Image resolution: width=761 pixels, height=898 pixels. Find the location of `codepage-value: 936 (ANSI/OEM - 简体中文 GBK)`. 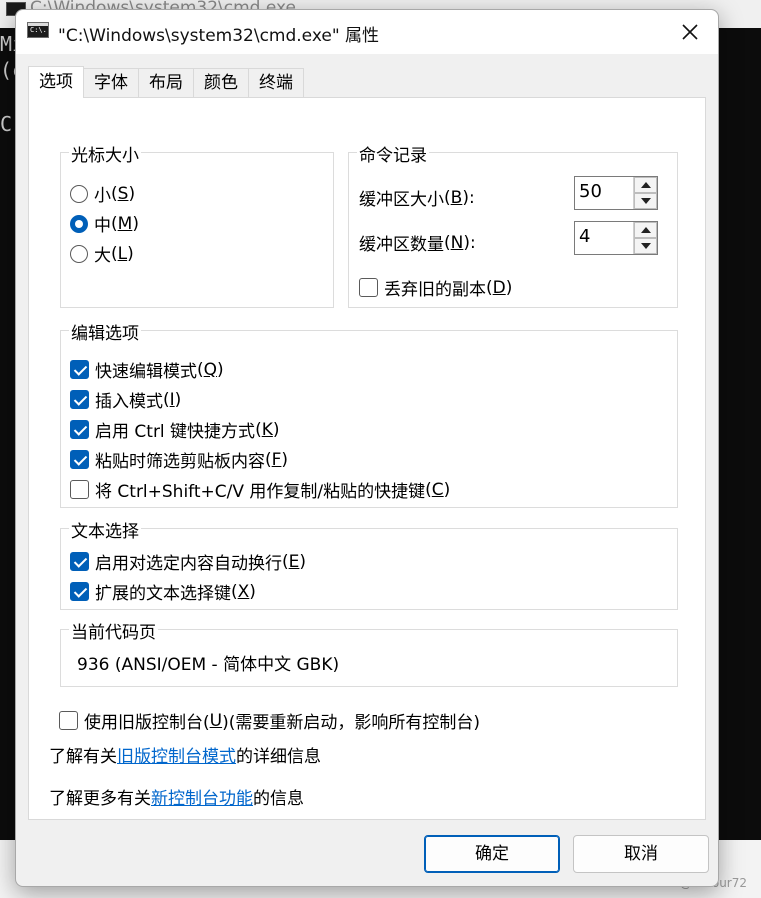

codepage-value: 936 (ANSI/OEM - 简体中文 GBK) is located at coordinates (208, 665).